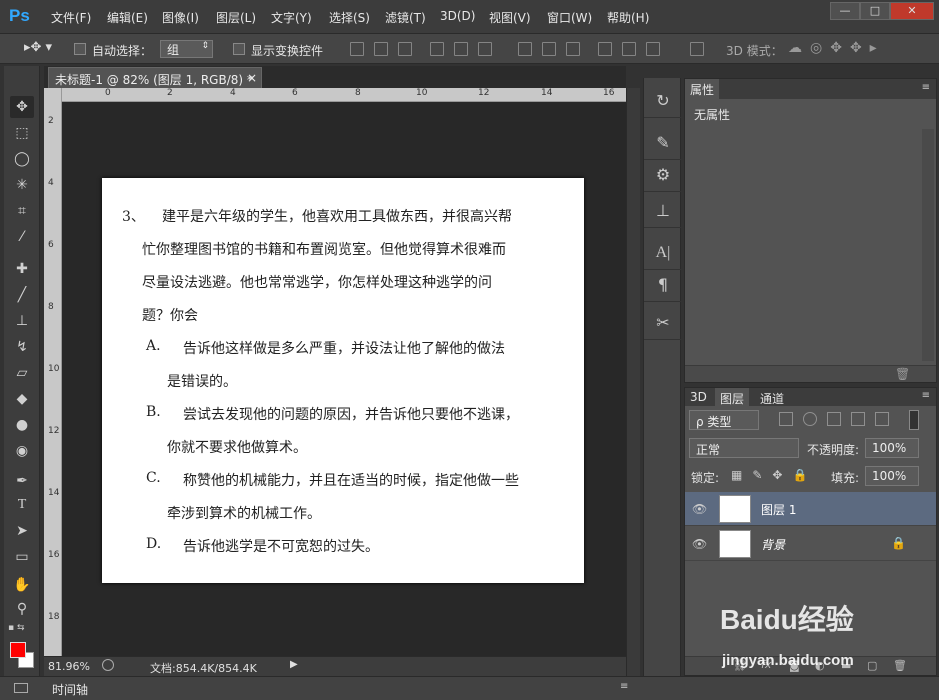  Describe the element at coordinates (697, 49) in the screenshot. I see `auto-align-icon` at that location.